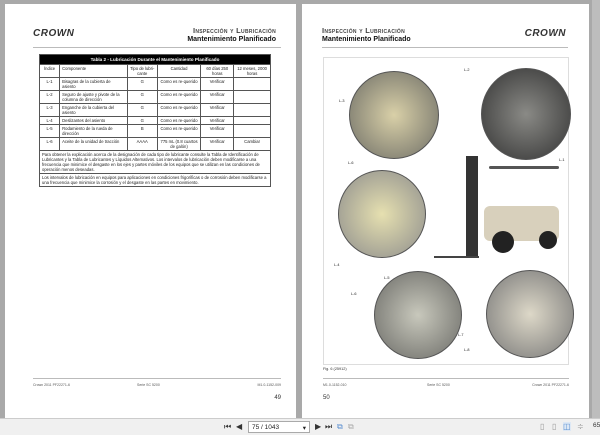 The width and height of the screenshot is (600, 435). Describe the element at coordinates (567, 426) in the screenshot. I see `two-page-icon: ◫` at that location.